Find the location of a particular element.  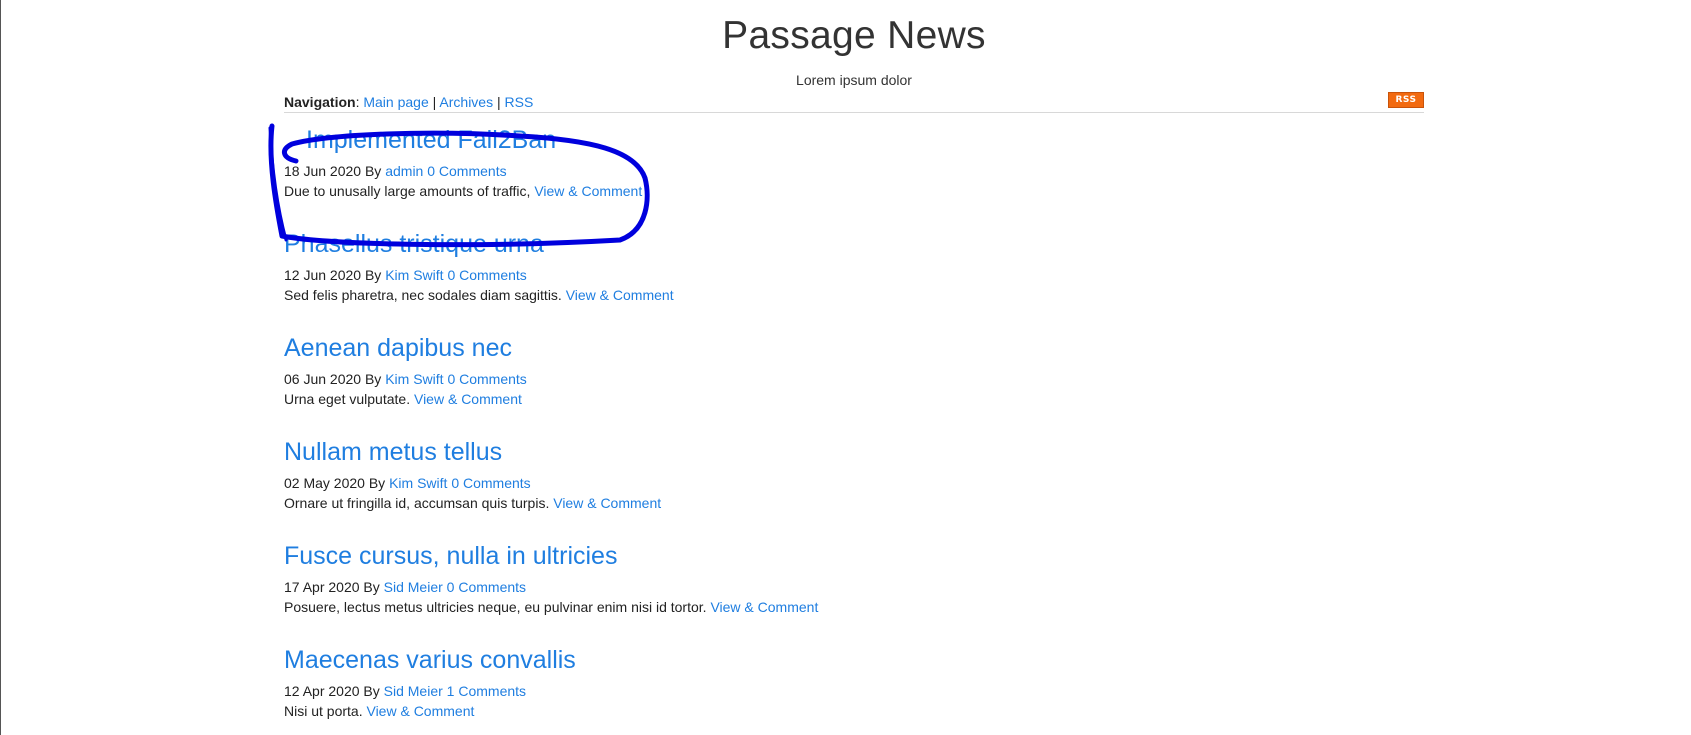

post-date: 12 Apr 2020 is located at coordinates (322, 691).